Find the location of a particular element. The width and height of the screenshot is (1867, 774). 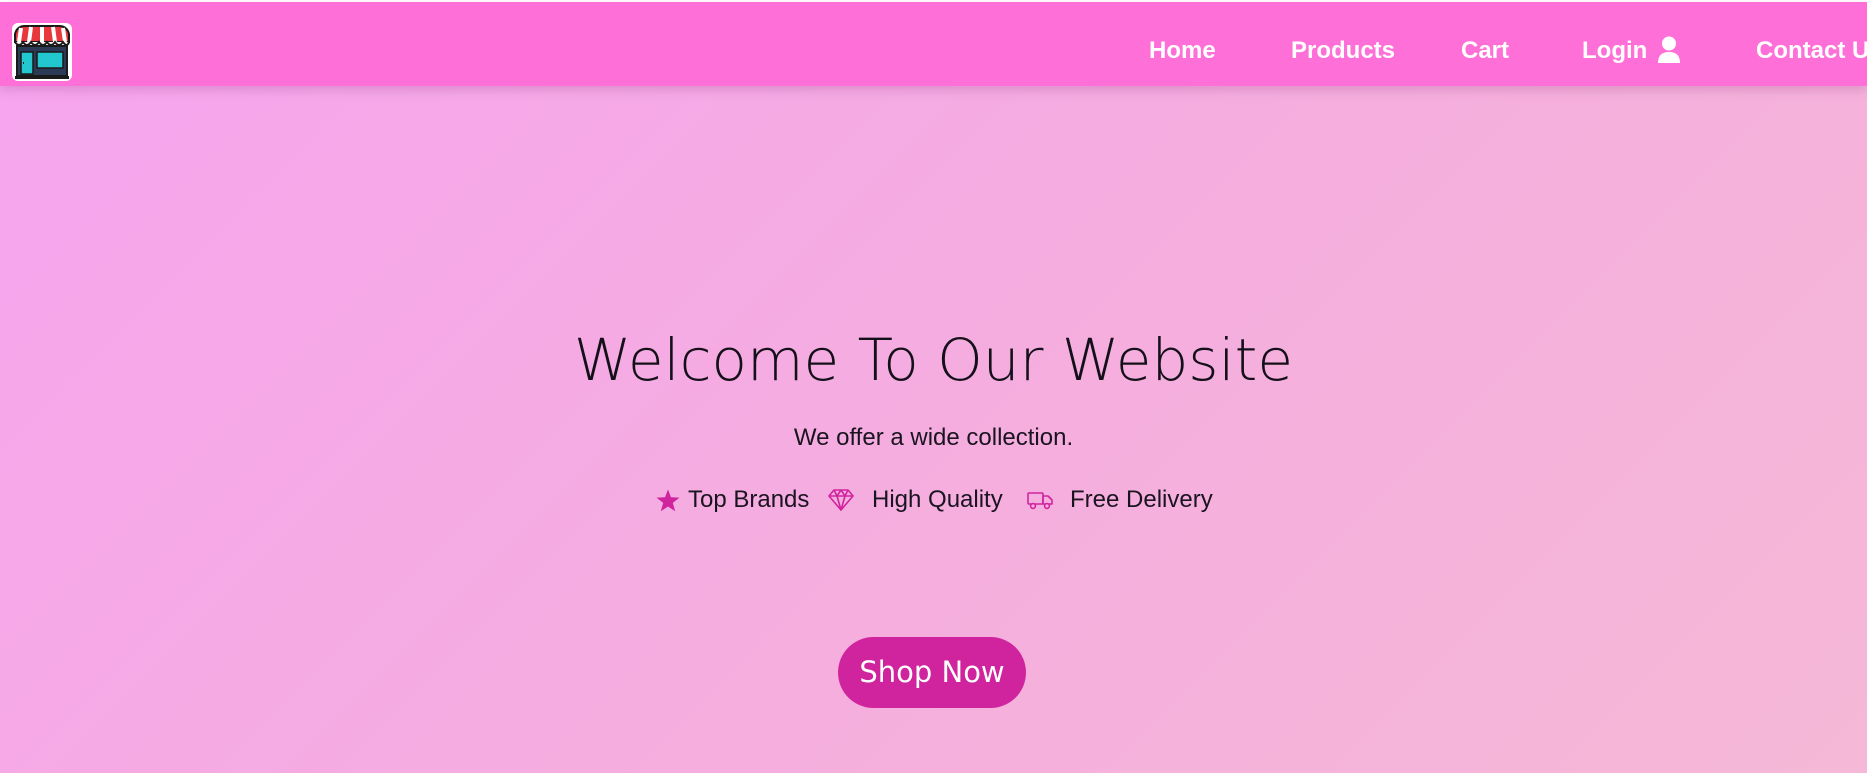

navbar: Home Products Cart Login Contact Us is located at coordinates (933, 44).